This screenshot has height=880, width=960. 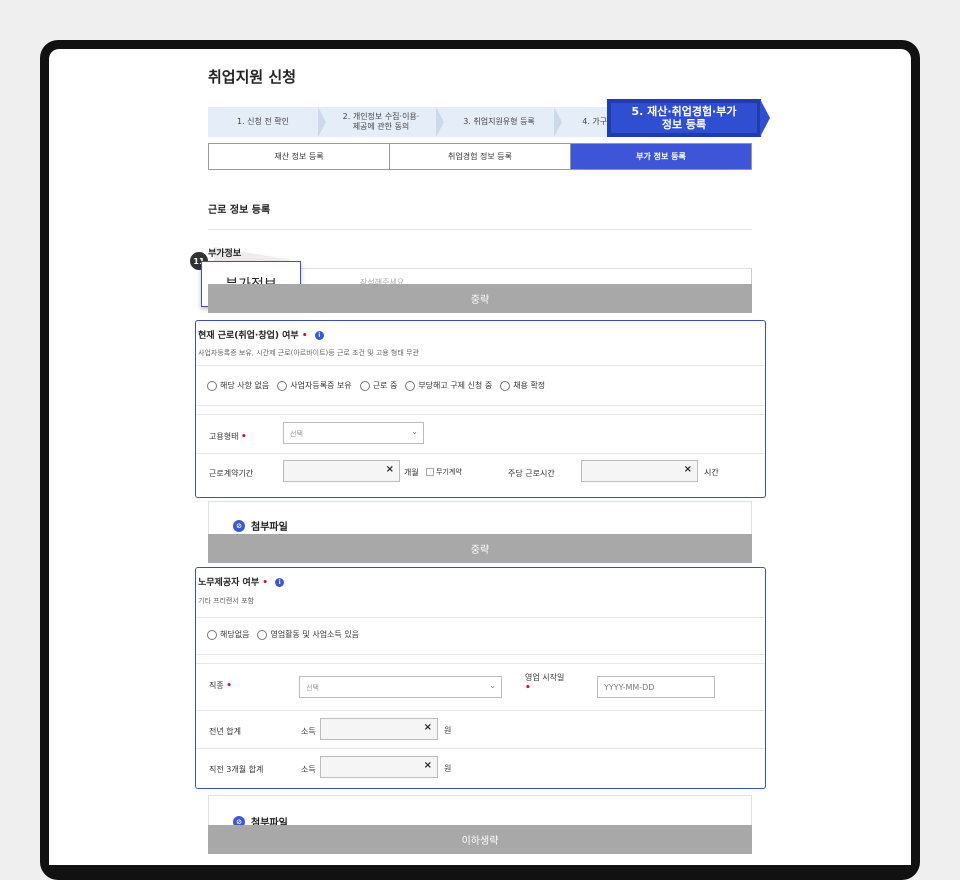 I want to click on radio-unfair-dismissal: 부당해고 구제 신청 중, so click(x=448, y=385).